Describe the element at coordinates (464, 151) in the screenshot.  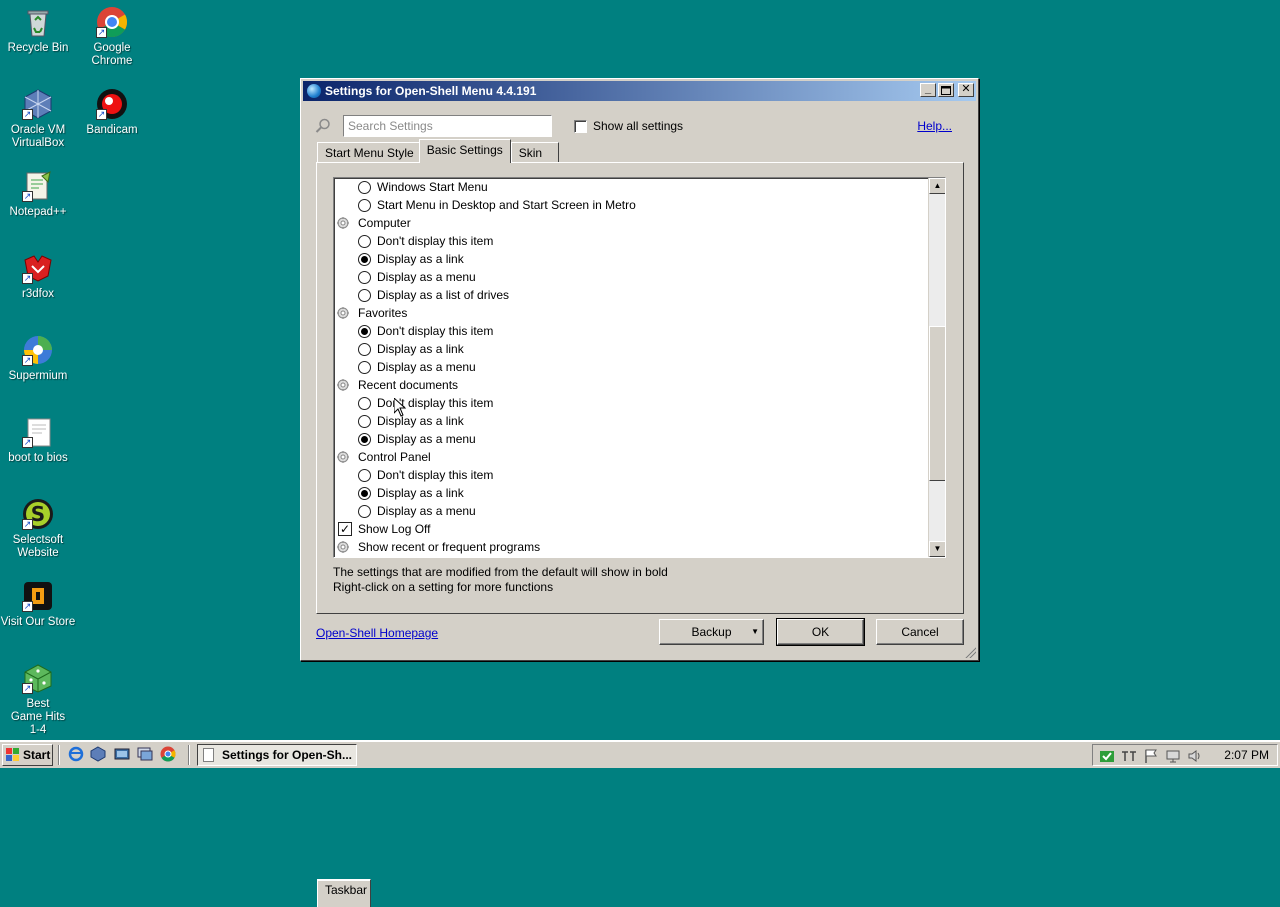
I see `tab-basic-settings: Basic Settings` at that location.